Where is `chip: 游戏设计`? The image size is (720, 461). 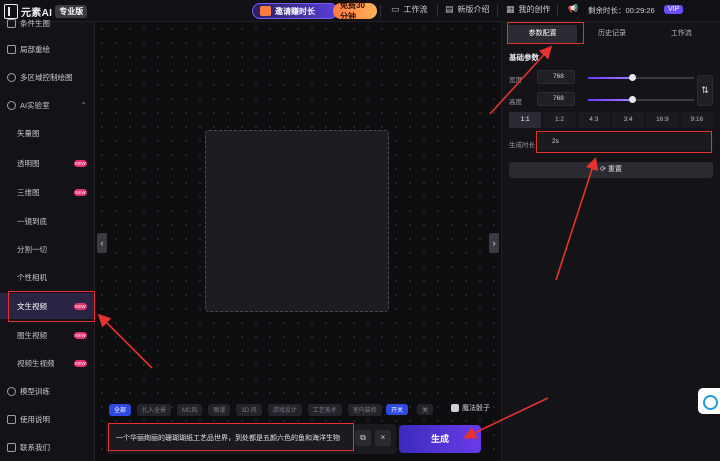 chip: 游戏设计 is located at coordinates (284, 410).